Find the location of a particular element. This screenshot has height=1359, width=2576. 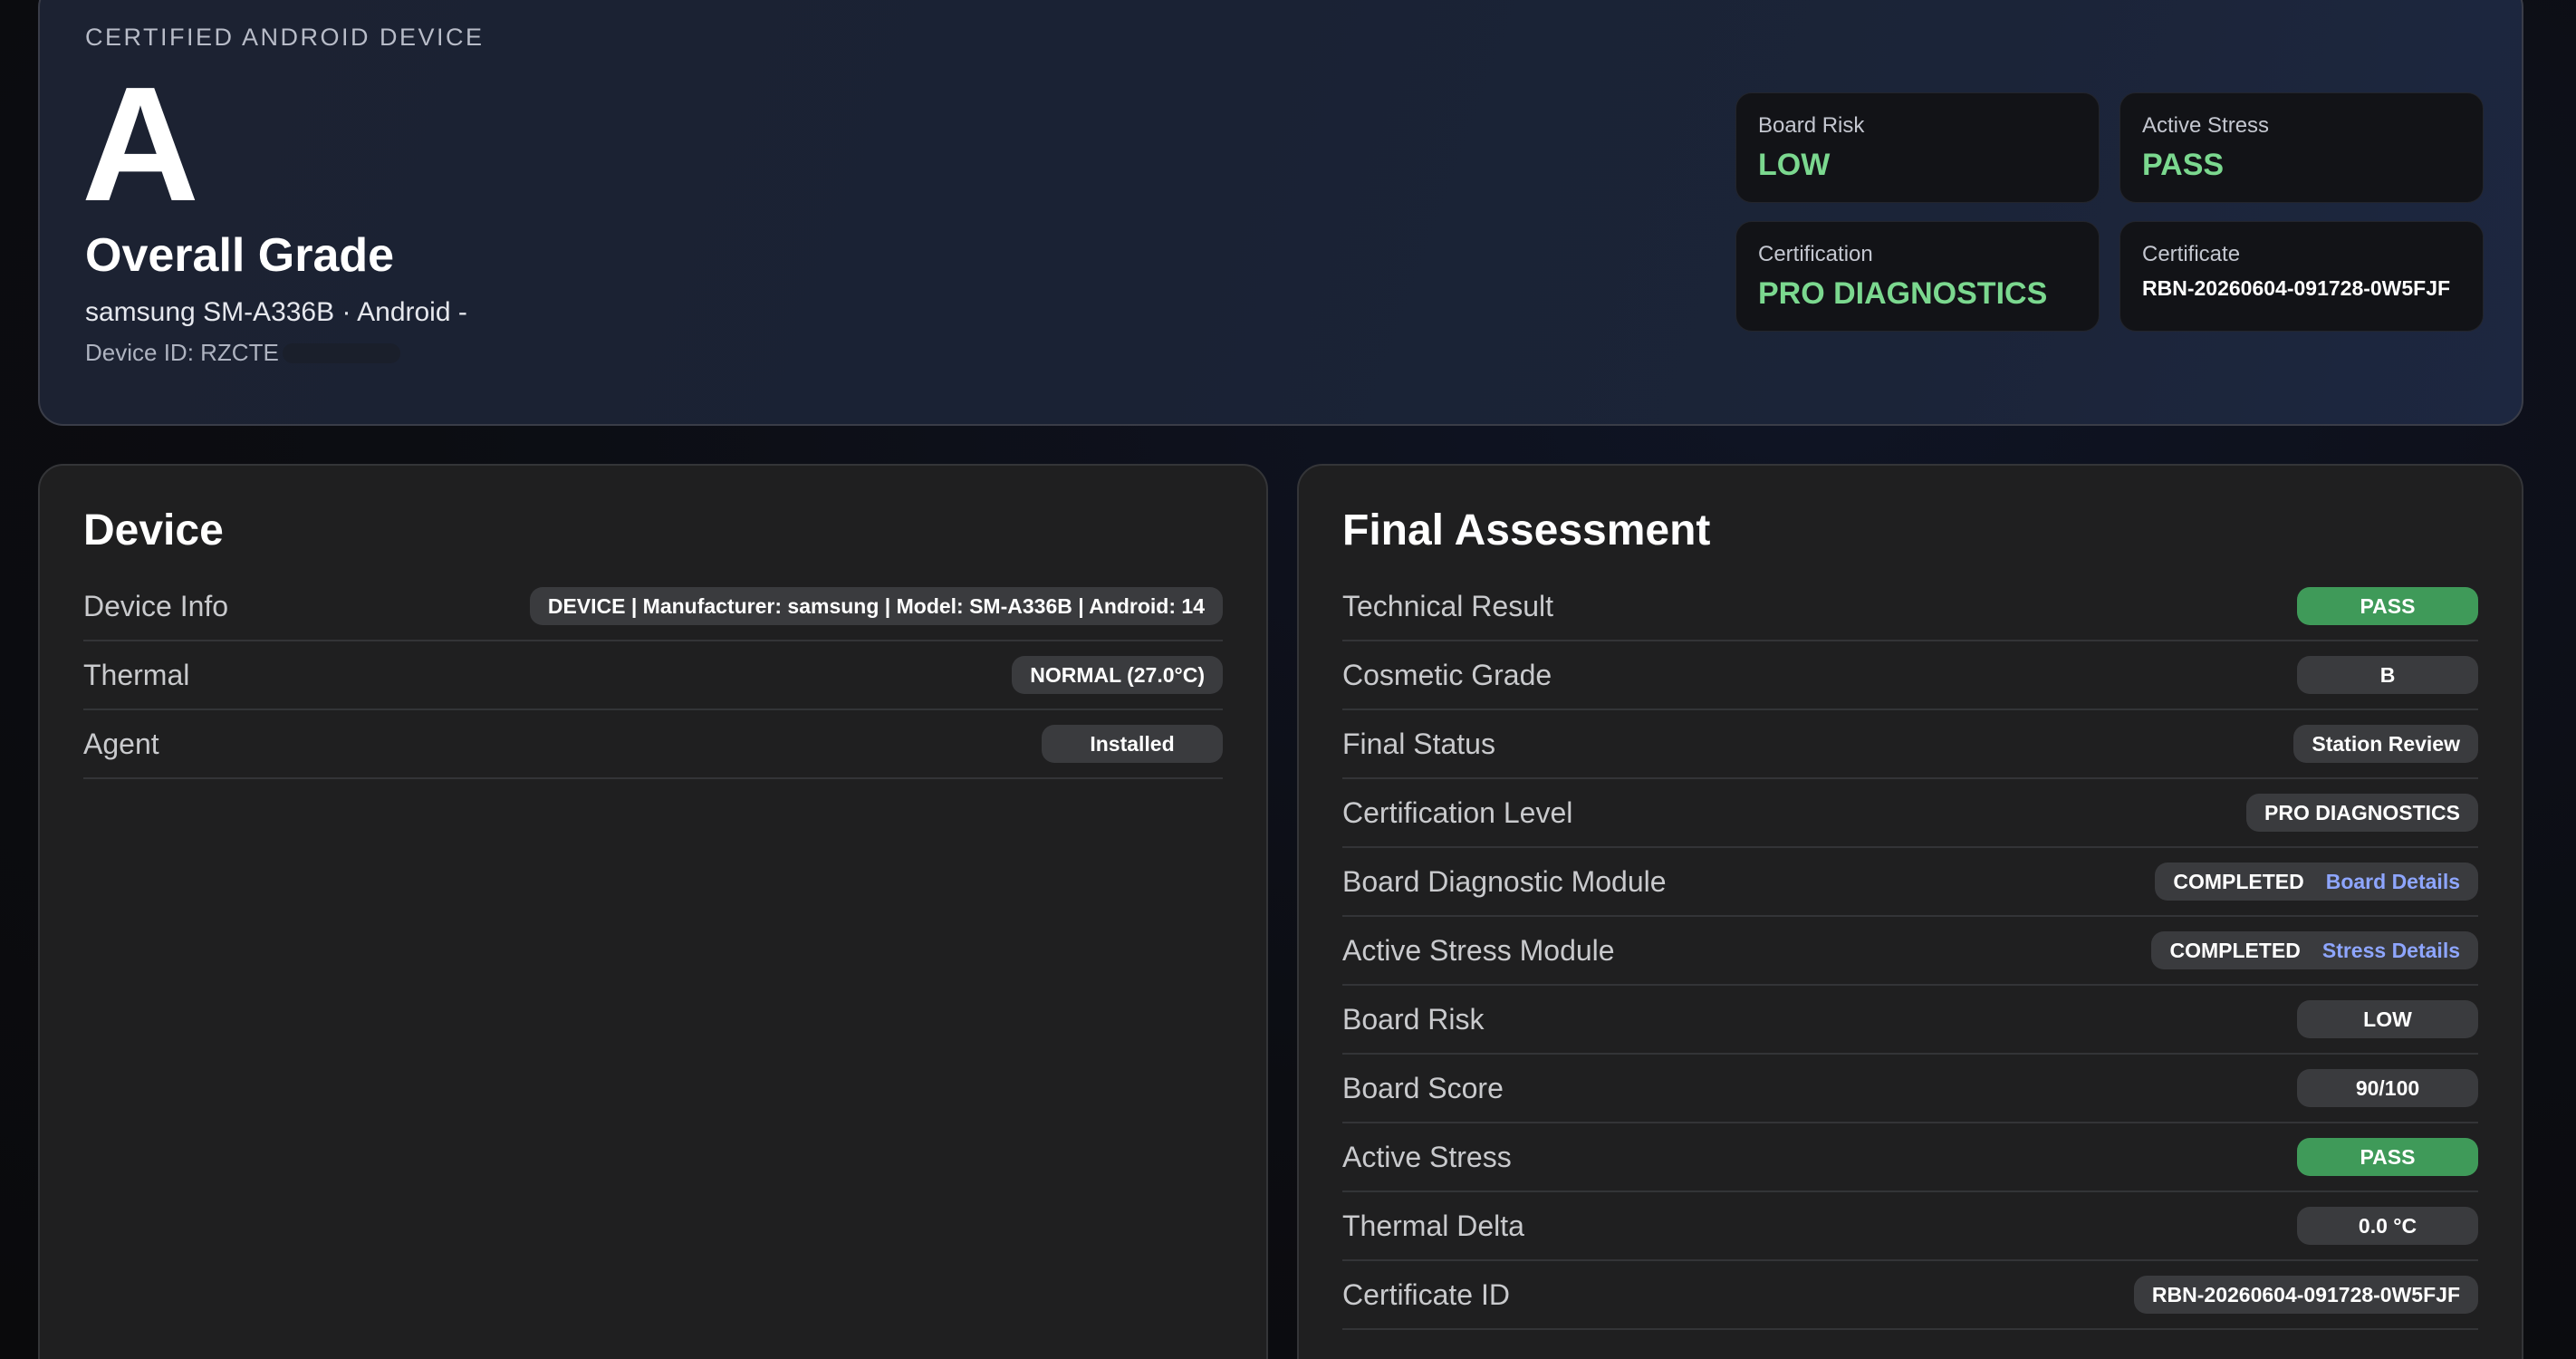

row-label: Agent is located at coordinates (121, 744).